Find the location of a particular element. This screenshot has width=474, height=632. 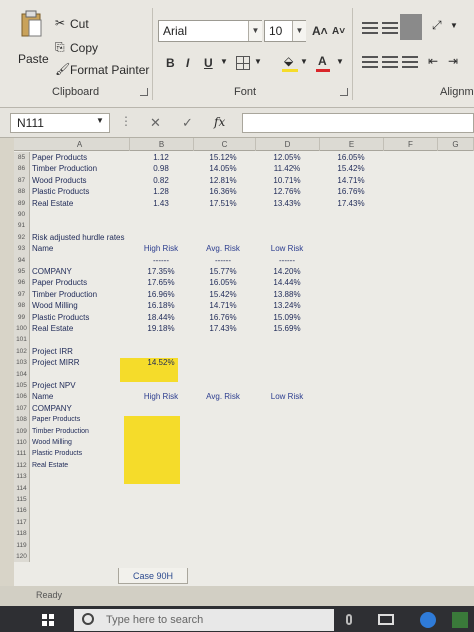

cell-a: Project MIRR is located at coordinates (56, 362).